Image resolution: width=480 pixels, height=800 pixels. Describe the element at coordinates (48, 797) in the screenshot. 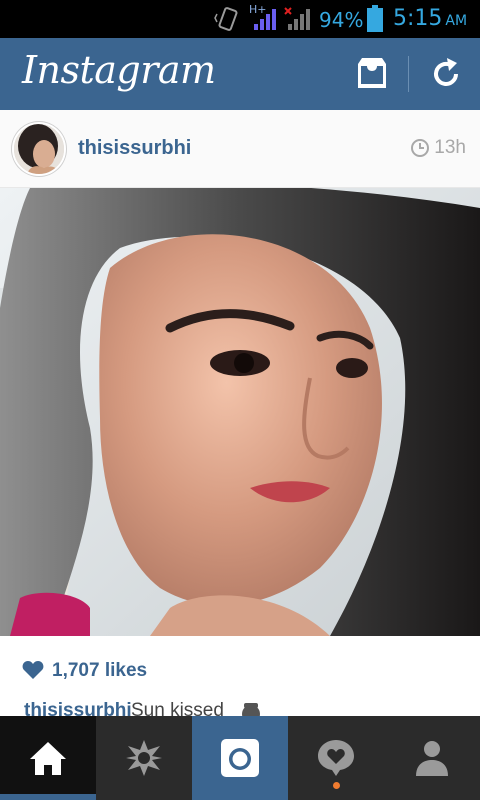

I see `active-tab-indicator` at that location.